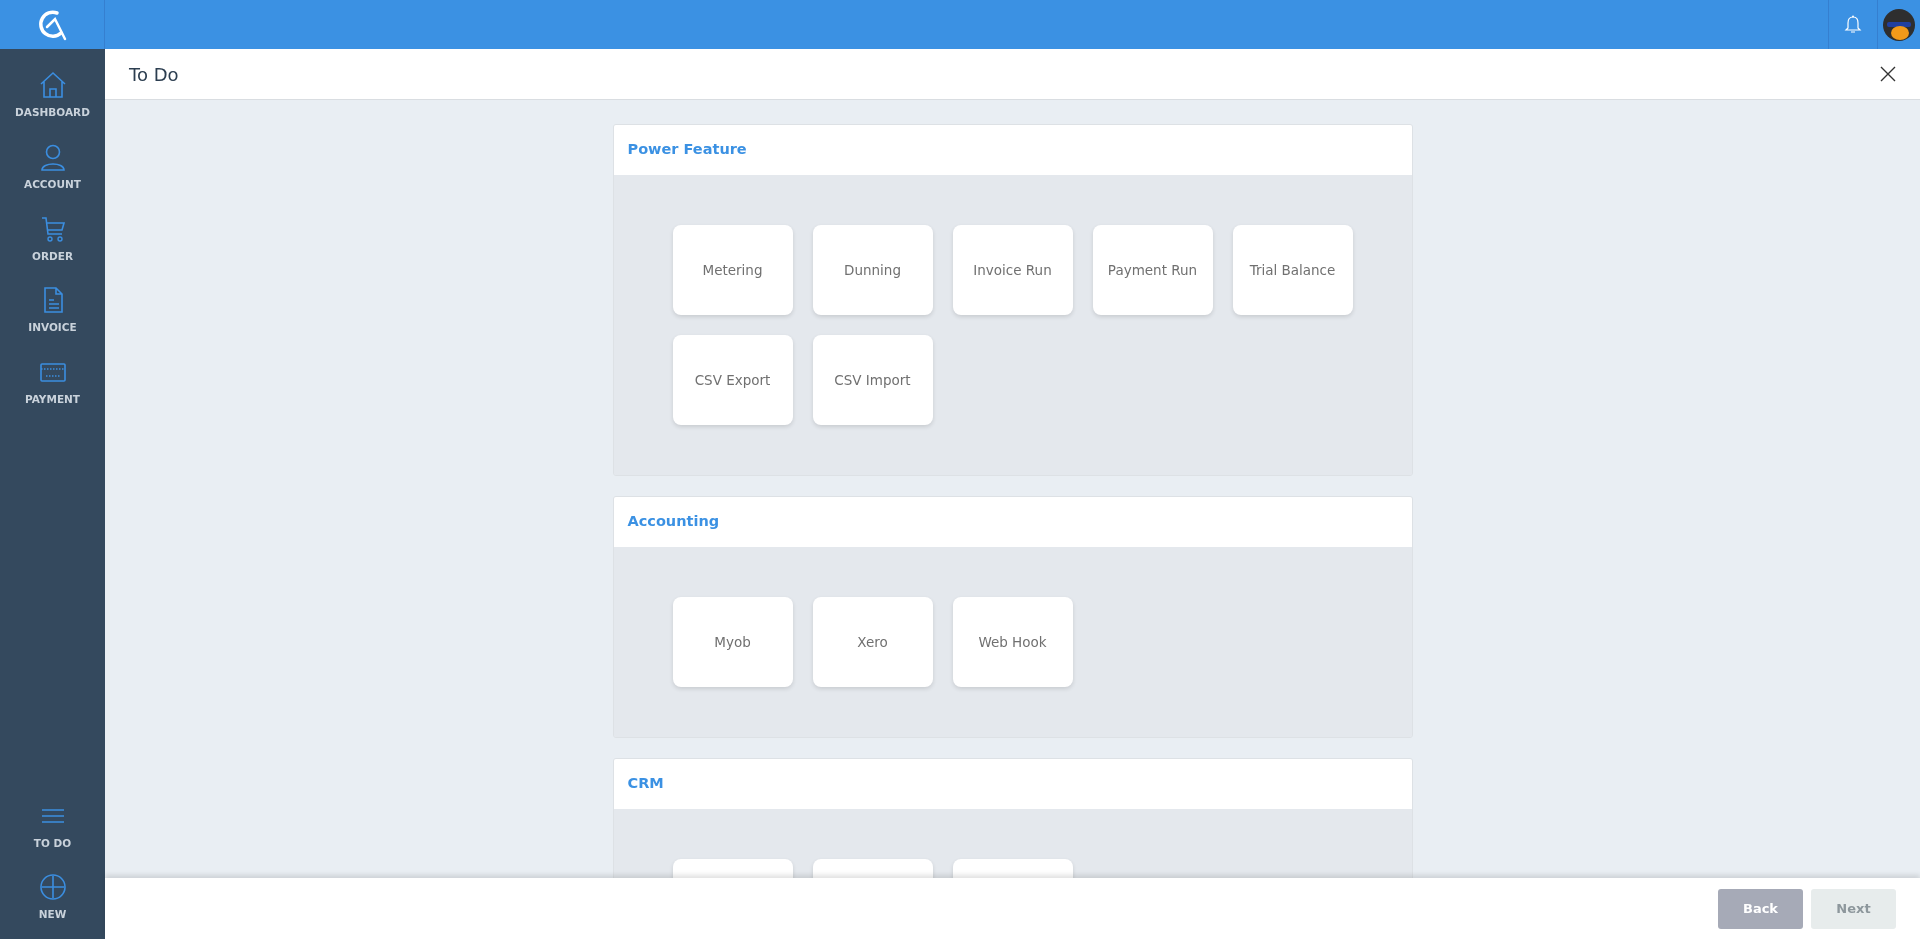  What do you see at coordinates (1012, 784) in the screenshot?
I see `section-header: CRM` at bounding box center [1012, 784].